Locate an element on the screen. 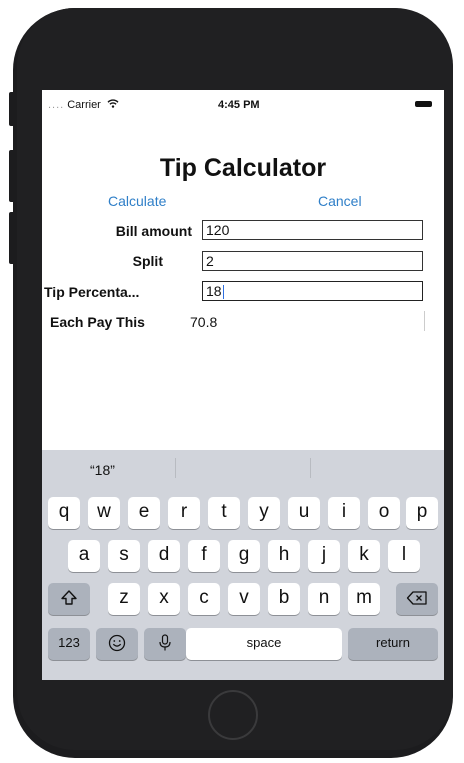 This screenshot has width=464, height=763. microphone-icon is located at coordinates (165, 642).